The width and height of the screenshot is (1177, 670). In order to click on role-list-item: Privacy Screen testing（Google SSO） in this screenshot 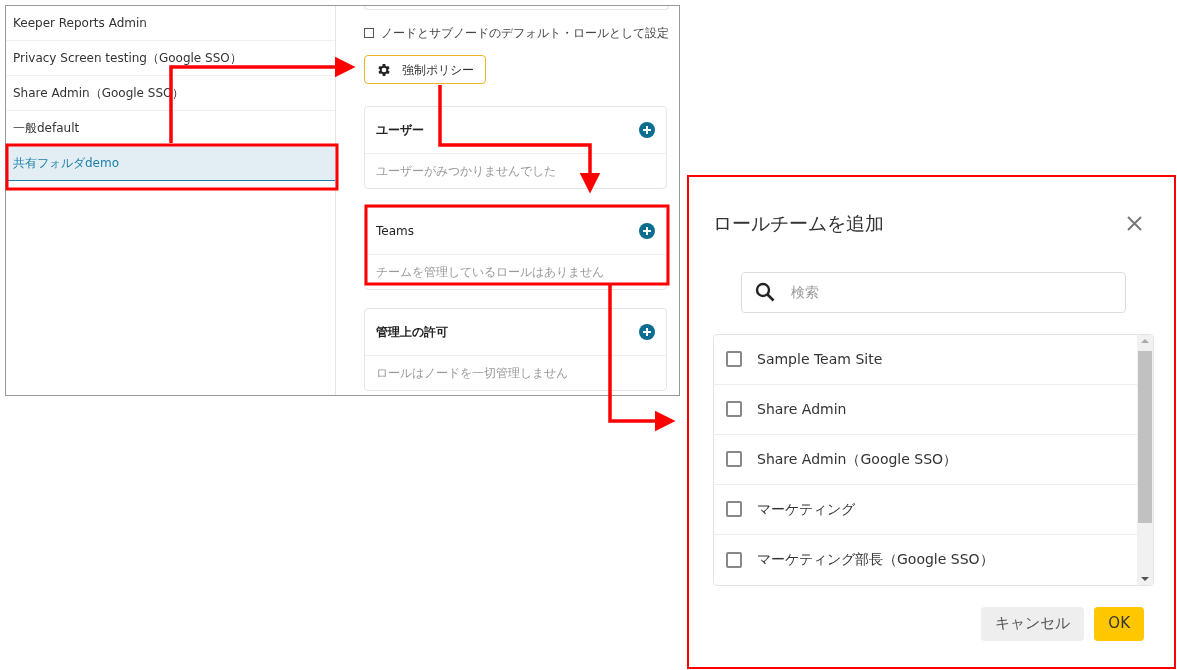, I will do `click(170, 58)`.